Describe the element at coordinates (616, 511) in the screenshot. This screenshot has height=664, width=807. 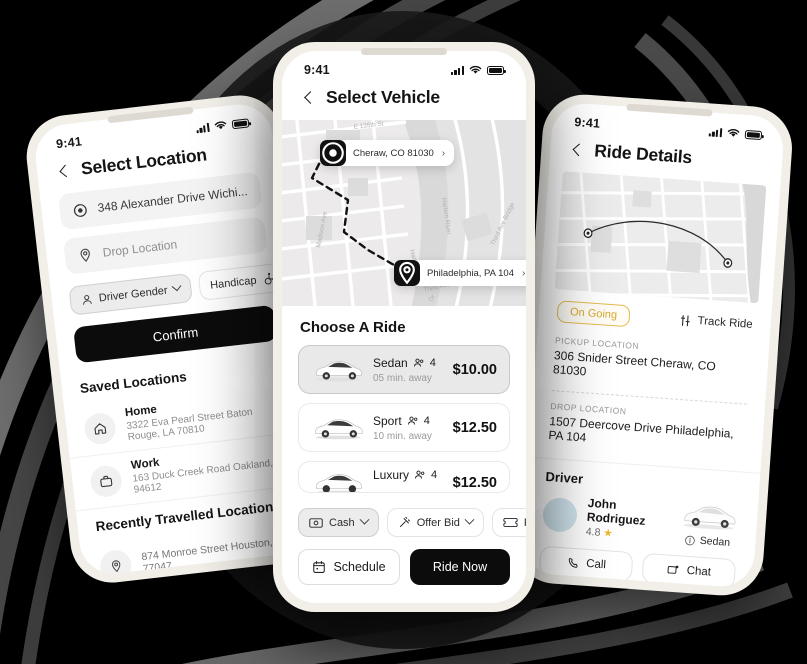
I see `driver-name: John Rodriguez` at that location.